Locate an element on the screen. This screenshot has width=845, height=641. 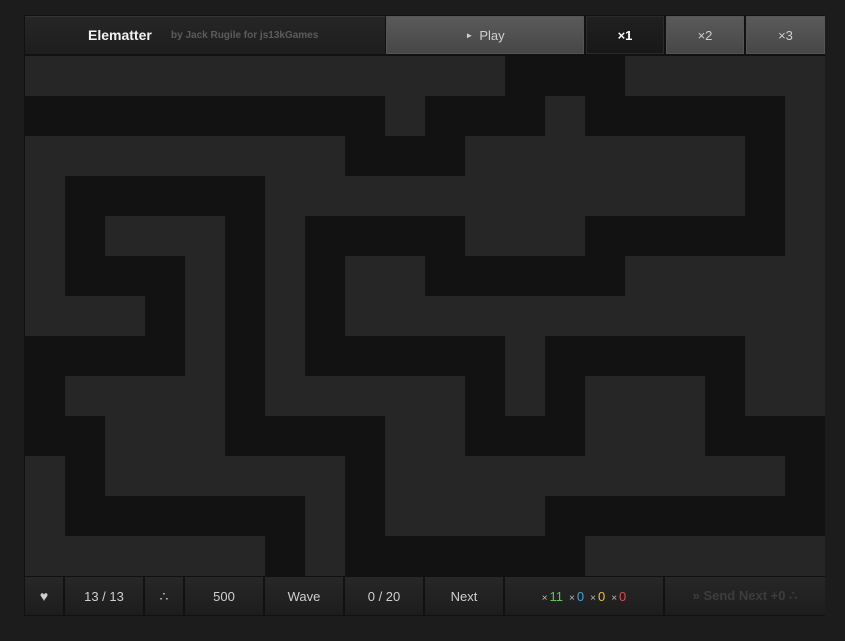
send-next-button: » Send Next +0 ∴ is located at coordinates (745, 596).